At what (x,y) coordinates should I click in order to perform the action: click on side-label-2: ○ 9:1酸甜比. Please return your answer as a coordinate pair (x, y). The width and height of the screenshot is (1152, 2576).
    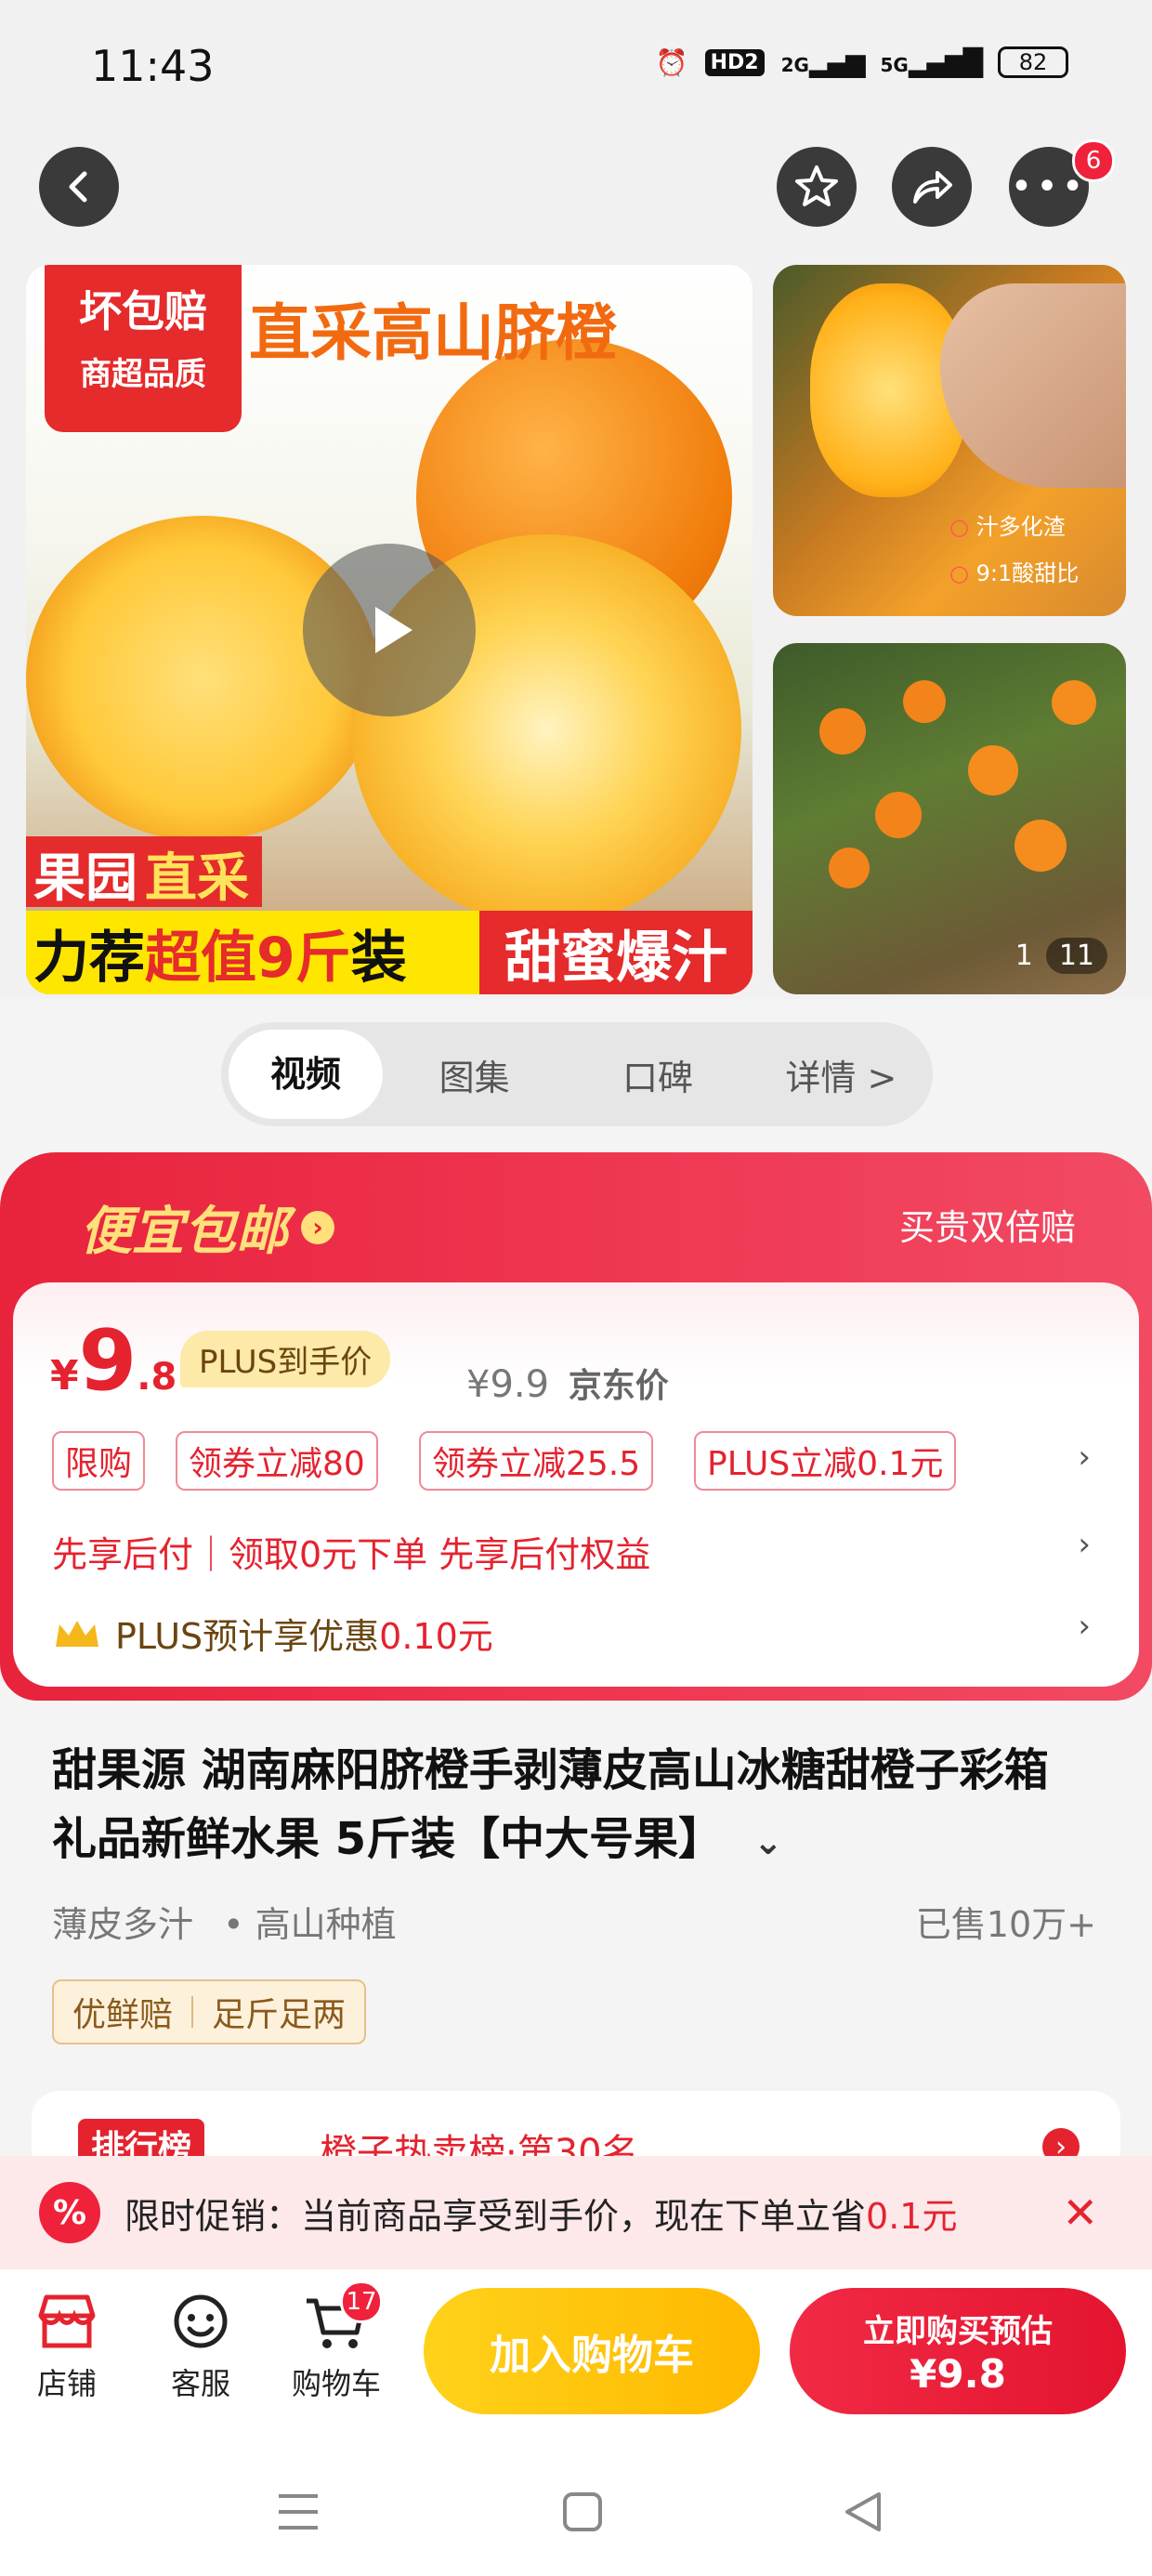
    Looking at the image, I should click on (1014, 571).